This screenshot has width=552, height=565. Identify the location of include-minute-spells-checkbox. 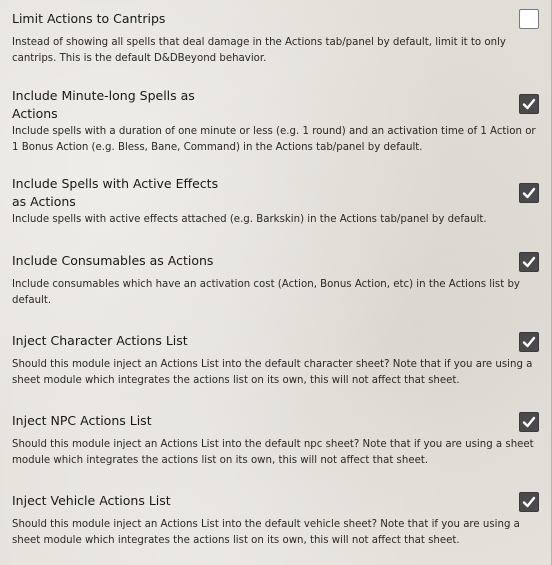
(529, 104).